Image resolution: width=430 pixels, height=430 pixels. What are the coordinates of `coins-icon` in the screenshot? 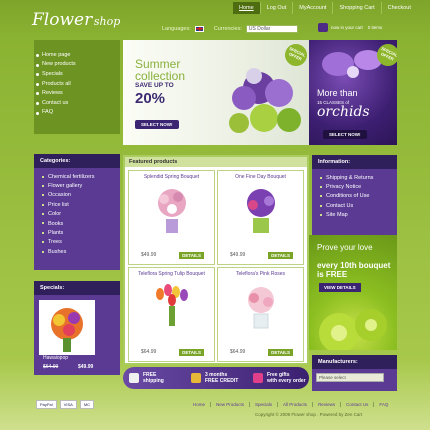 It's located at (196, 378).